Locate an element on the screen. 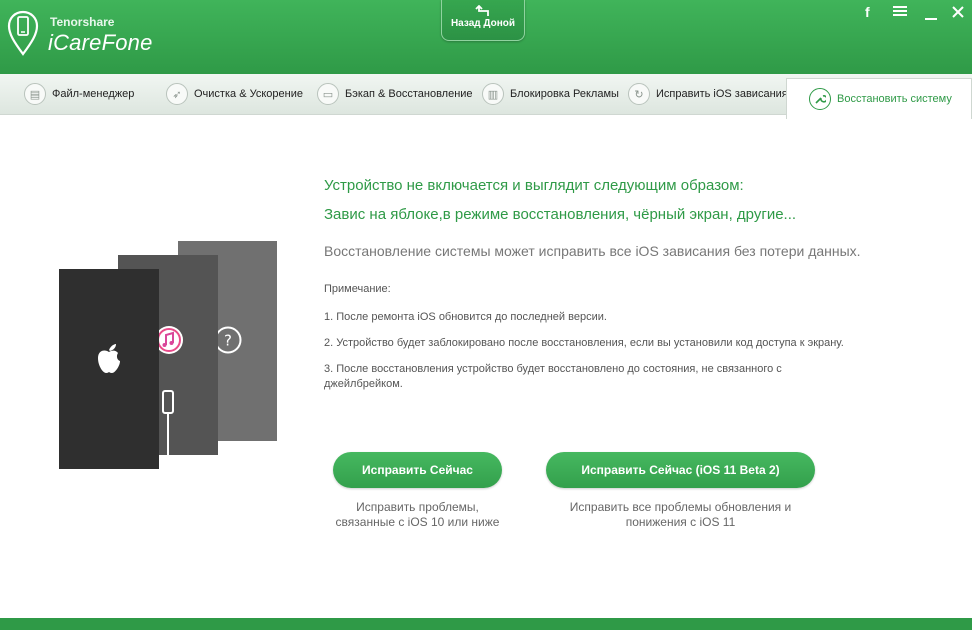  apple-logo-icon is located at coordinates (109, 358).